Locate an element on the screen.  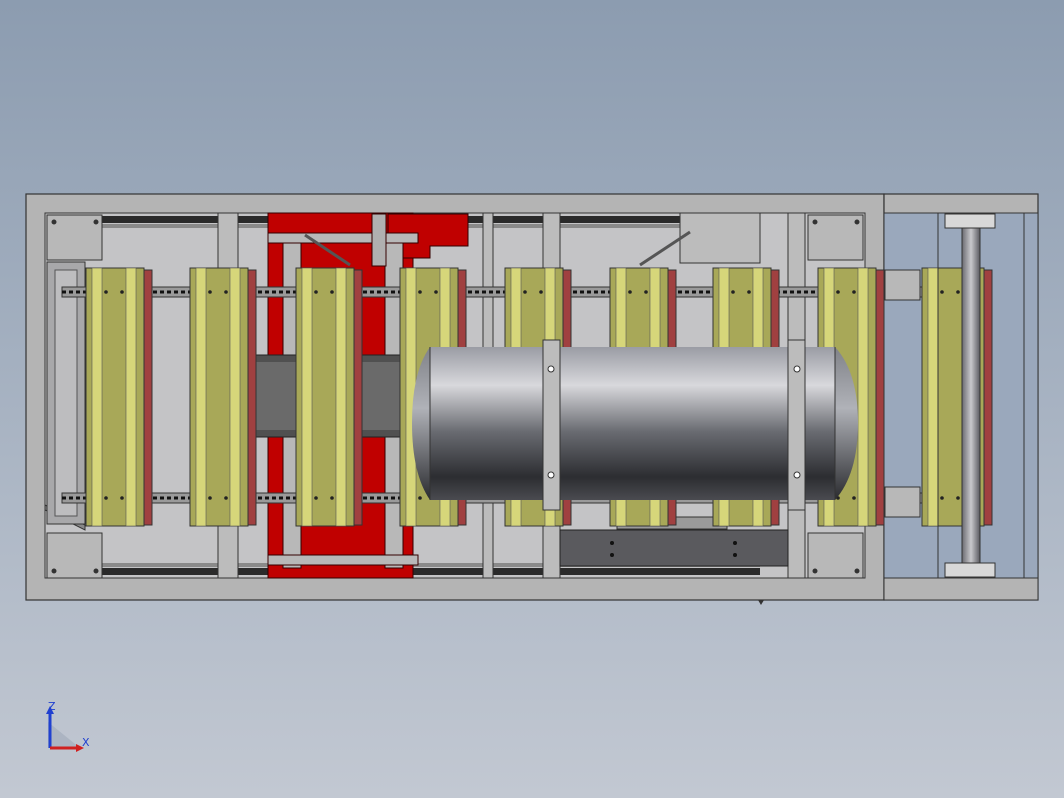
z-axis-label: Z is located at coordinates (52, 706).